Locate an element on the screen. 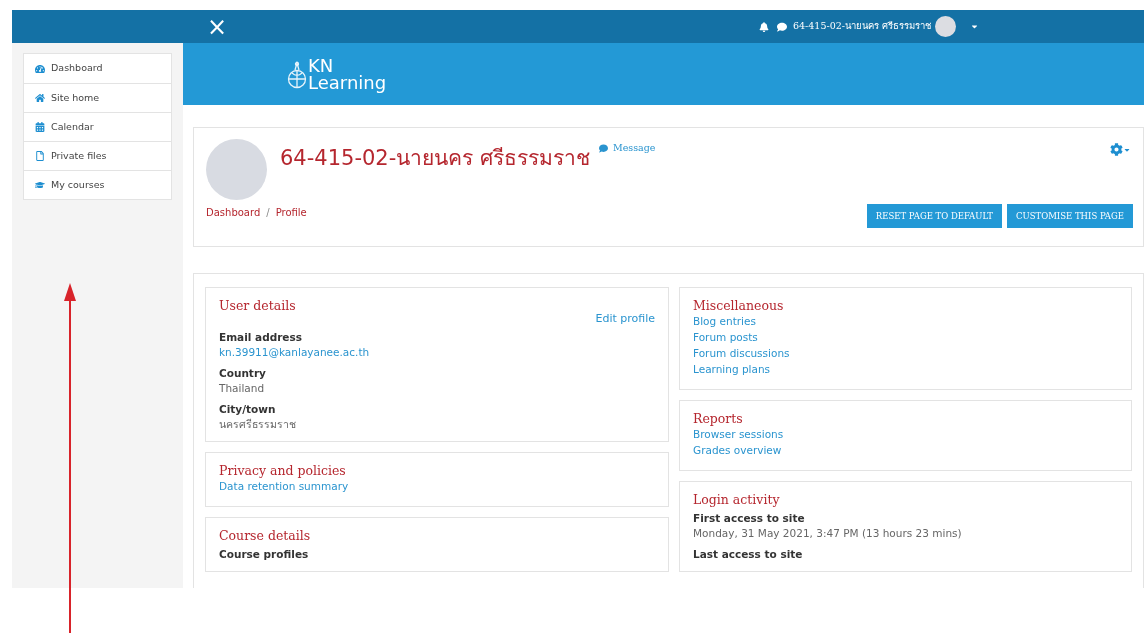 The width and height of the screenshot is (1144, 633). block-link: Grades overview is located at coordinates (737, 450).